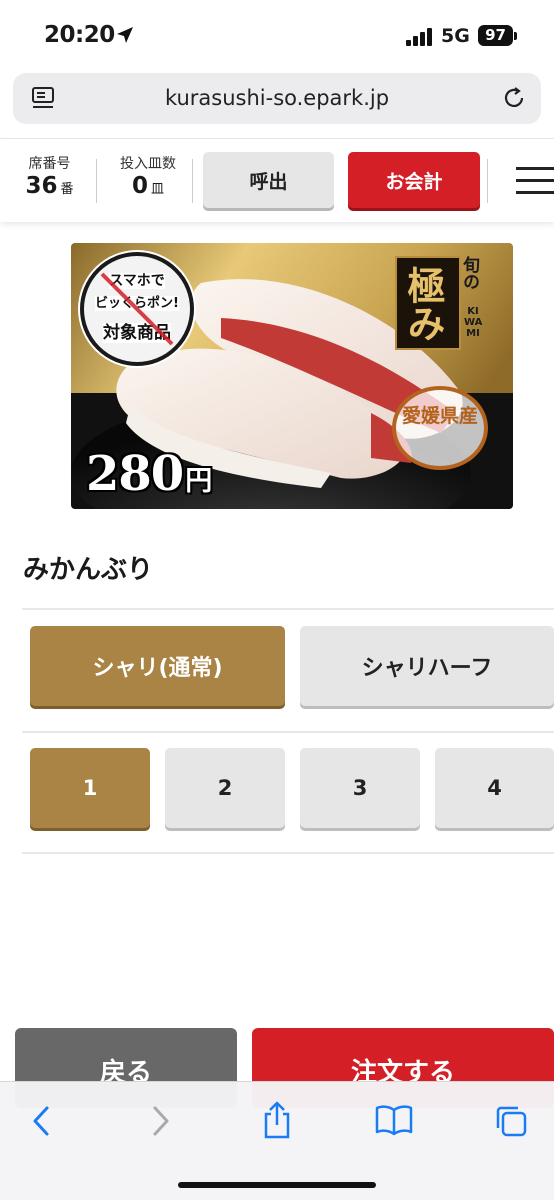 Image resolution: width=554 pixels, height=1200 pixels. Describe the element at coordinates (427, 666) in the screenshot. I see `rice-option-half: シャリハーフ` at that location.